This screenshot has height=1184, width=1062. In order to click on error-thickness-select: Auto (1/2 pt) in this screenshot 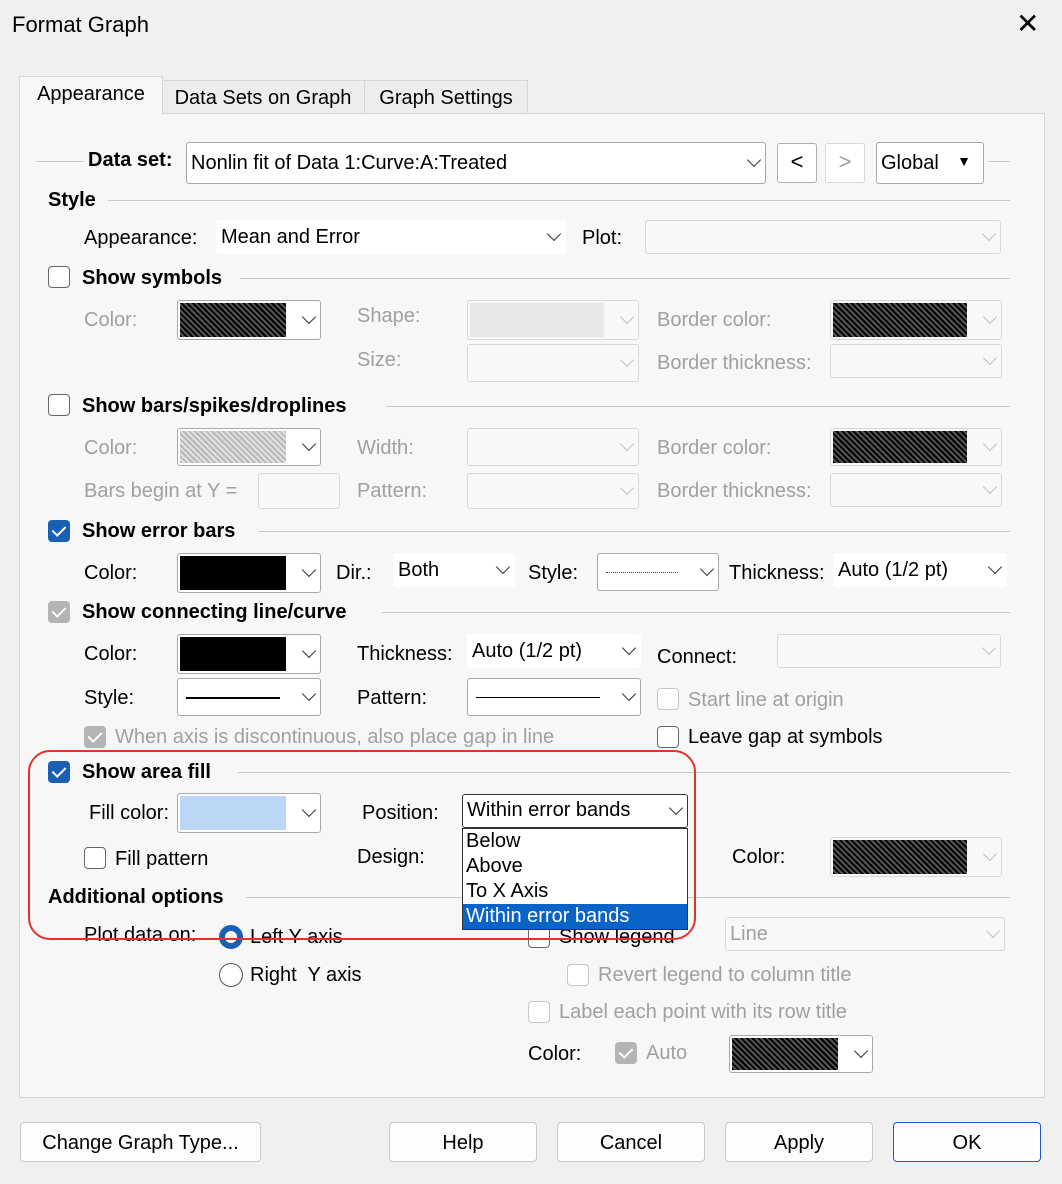, I will do `click(920, 570)`.